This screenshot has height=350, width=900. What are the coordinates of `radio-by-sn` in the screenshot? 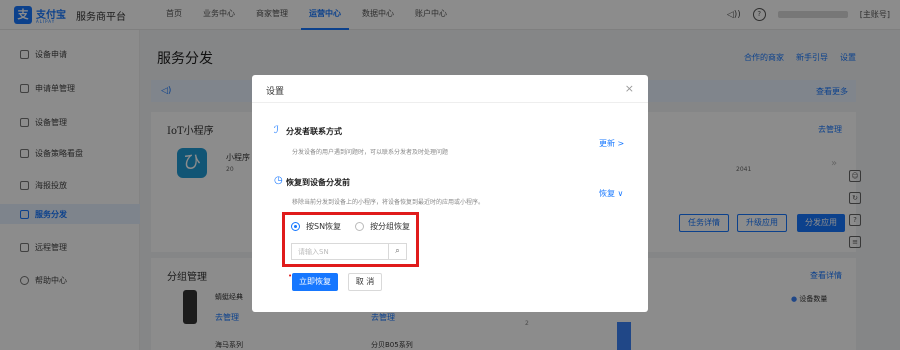 It's located at (295, 226).